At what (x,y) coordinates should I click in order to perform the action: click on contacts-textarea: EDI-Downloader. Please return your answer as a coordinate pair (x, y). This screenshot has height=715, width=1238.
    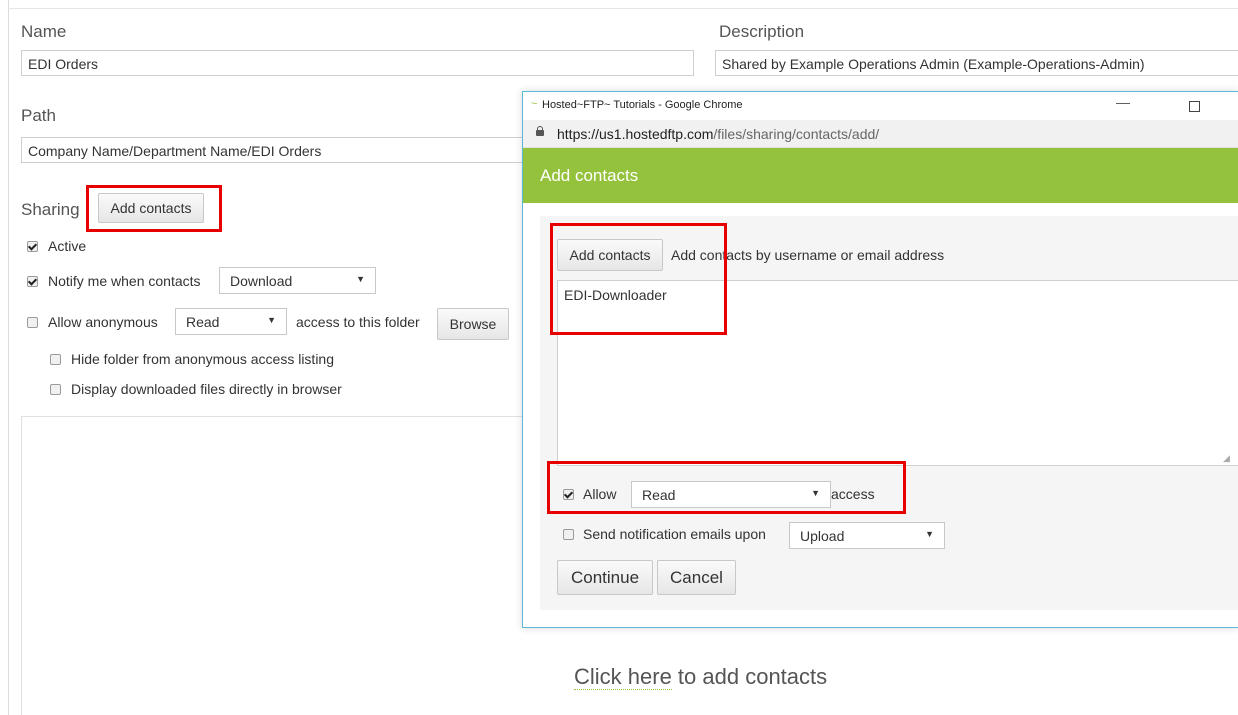
    Looking at the image, I should click on (897, 373).